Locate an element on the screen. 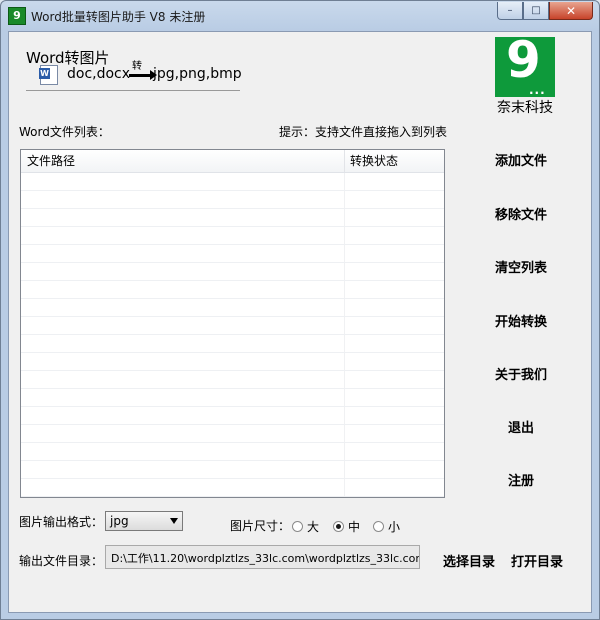 The image size is (600, 620). format-select-value: jpg is located at coordinates (119, 521).